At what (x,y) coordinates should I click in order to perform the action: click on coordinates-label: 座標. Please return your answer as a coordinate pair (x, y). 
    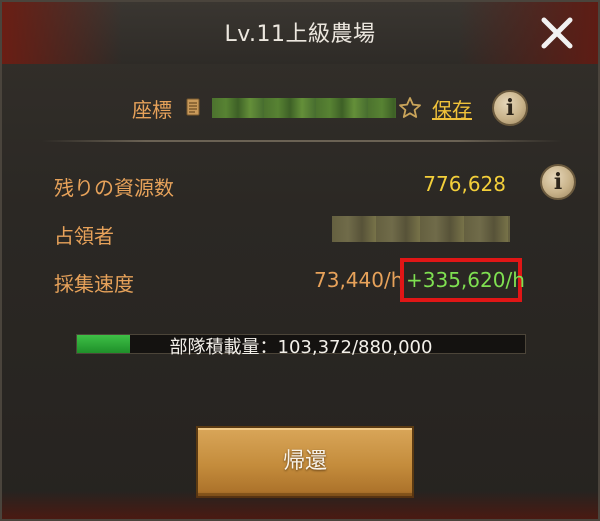
    Looking at the image, I should click on (152, 110).